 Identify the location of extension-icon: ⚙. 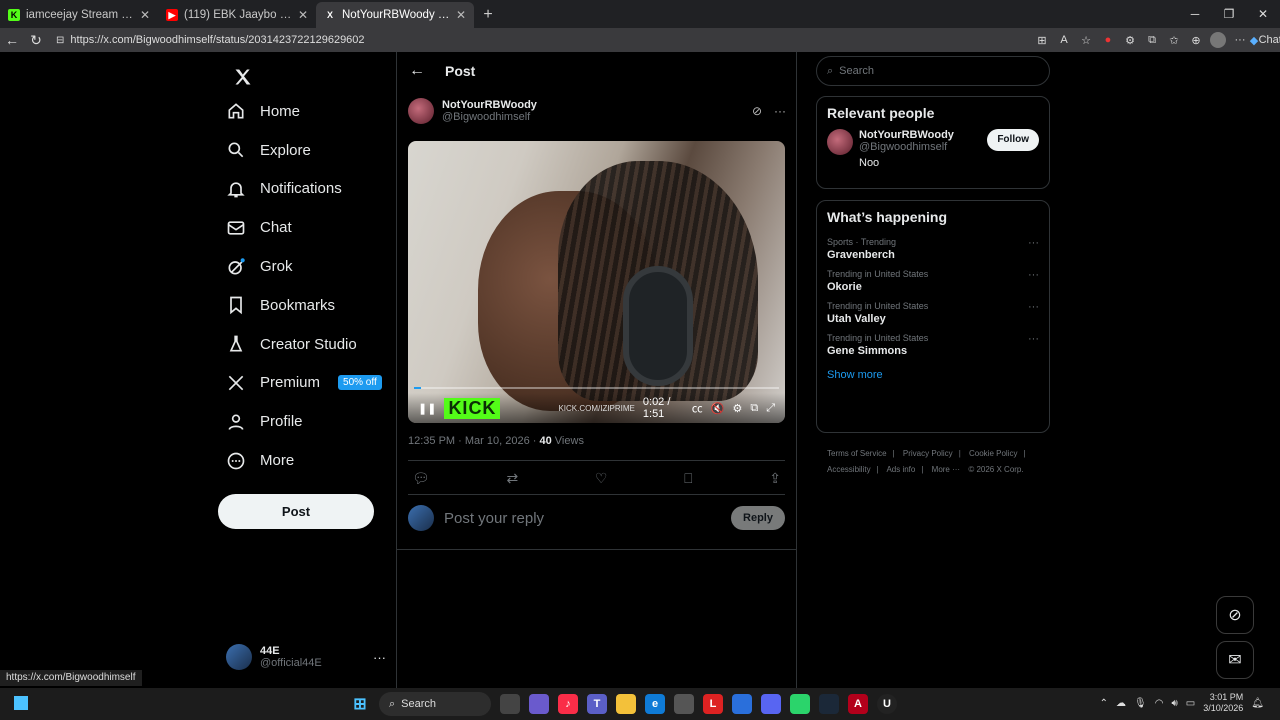
(1130, 40).